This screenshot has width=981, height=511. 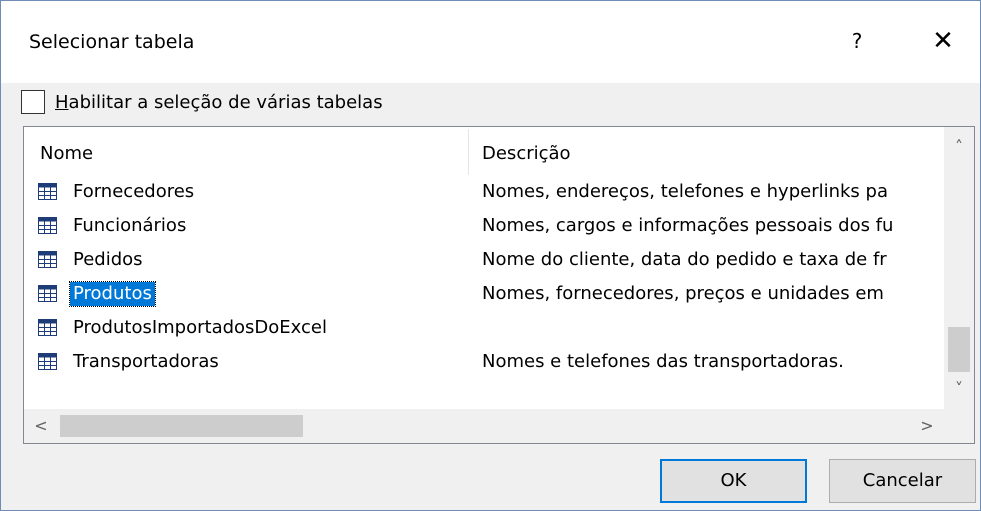 I want to click on vertical-scroll-thumb, so click(x=959, y=349).